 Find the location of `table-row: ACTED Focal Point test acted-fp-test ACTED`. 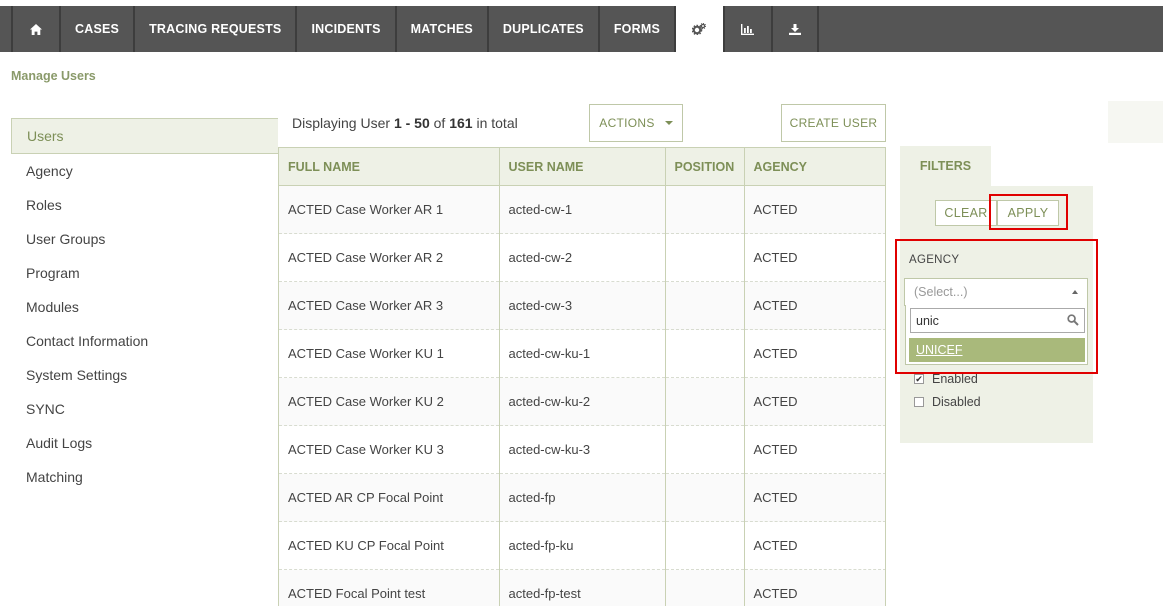

table-row: ACTED Focal Point test acted-fp-test ACTED is located at coordinates (582, 587).